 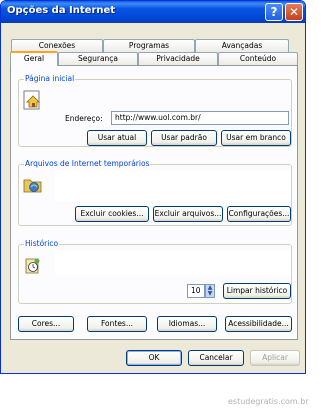 What do you see at coordinates (42, 243) in the screenshot?
I see `history-label: Histórico` at bounding box center [42, 243].